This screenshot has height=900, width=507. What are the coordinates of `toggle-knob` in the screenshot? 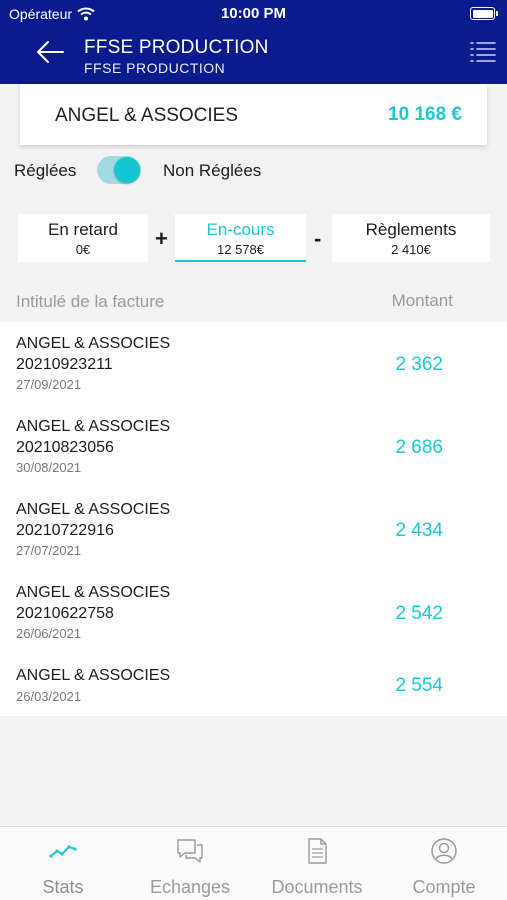 It's located at (127, 170).